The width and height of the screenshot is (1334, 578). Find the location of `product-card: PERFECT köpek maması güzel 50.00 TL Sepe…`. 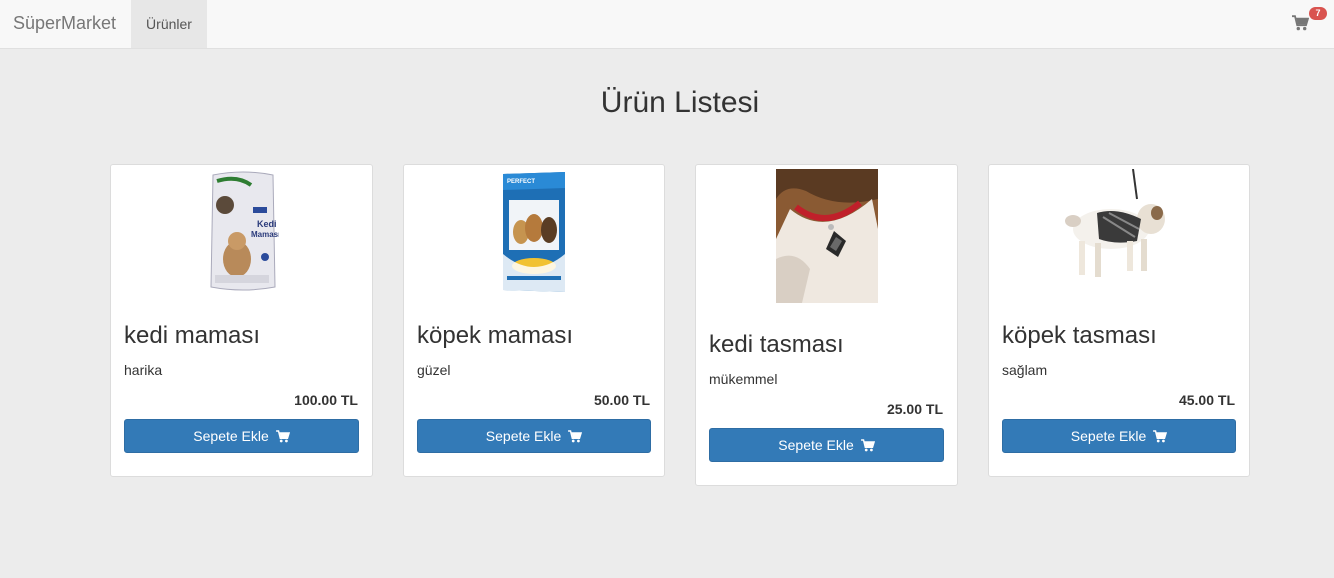

product-card: PERFECT köpek maması güzel 50.00 TL Sepe… is located at coordinates (534, 320).